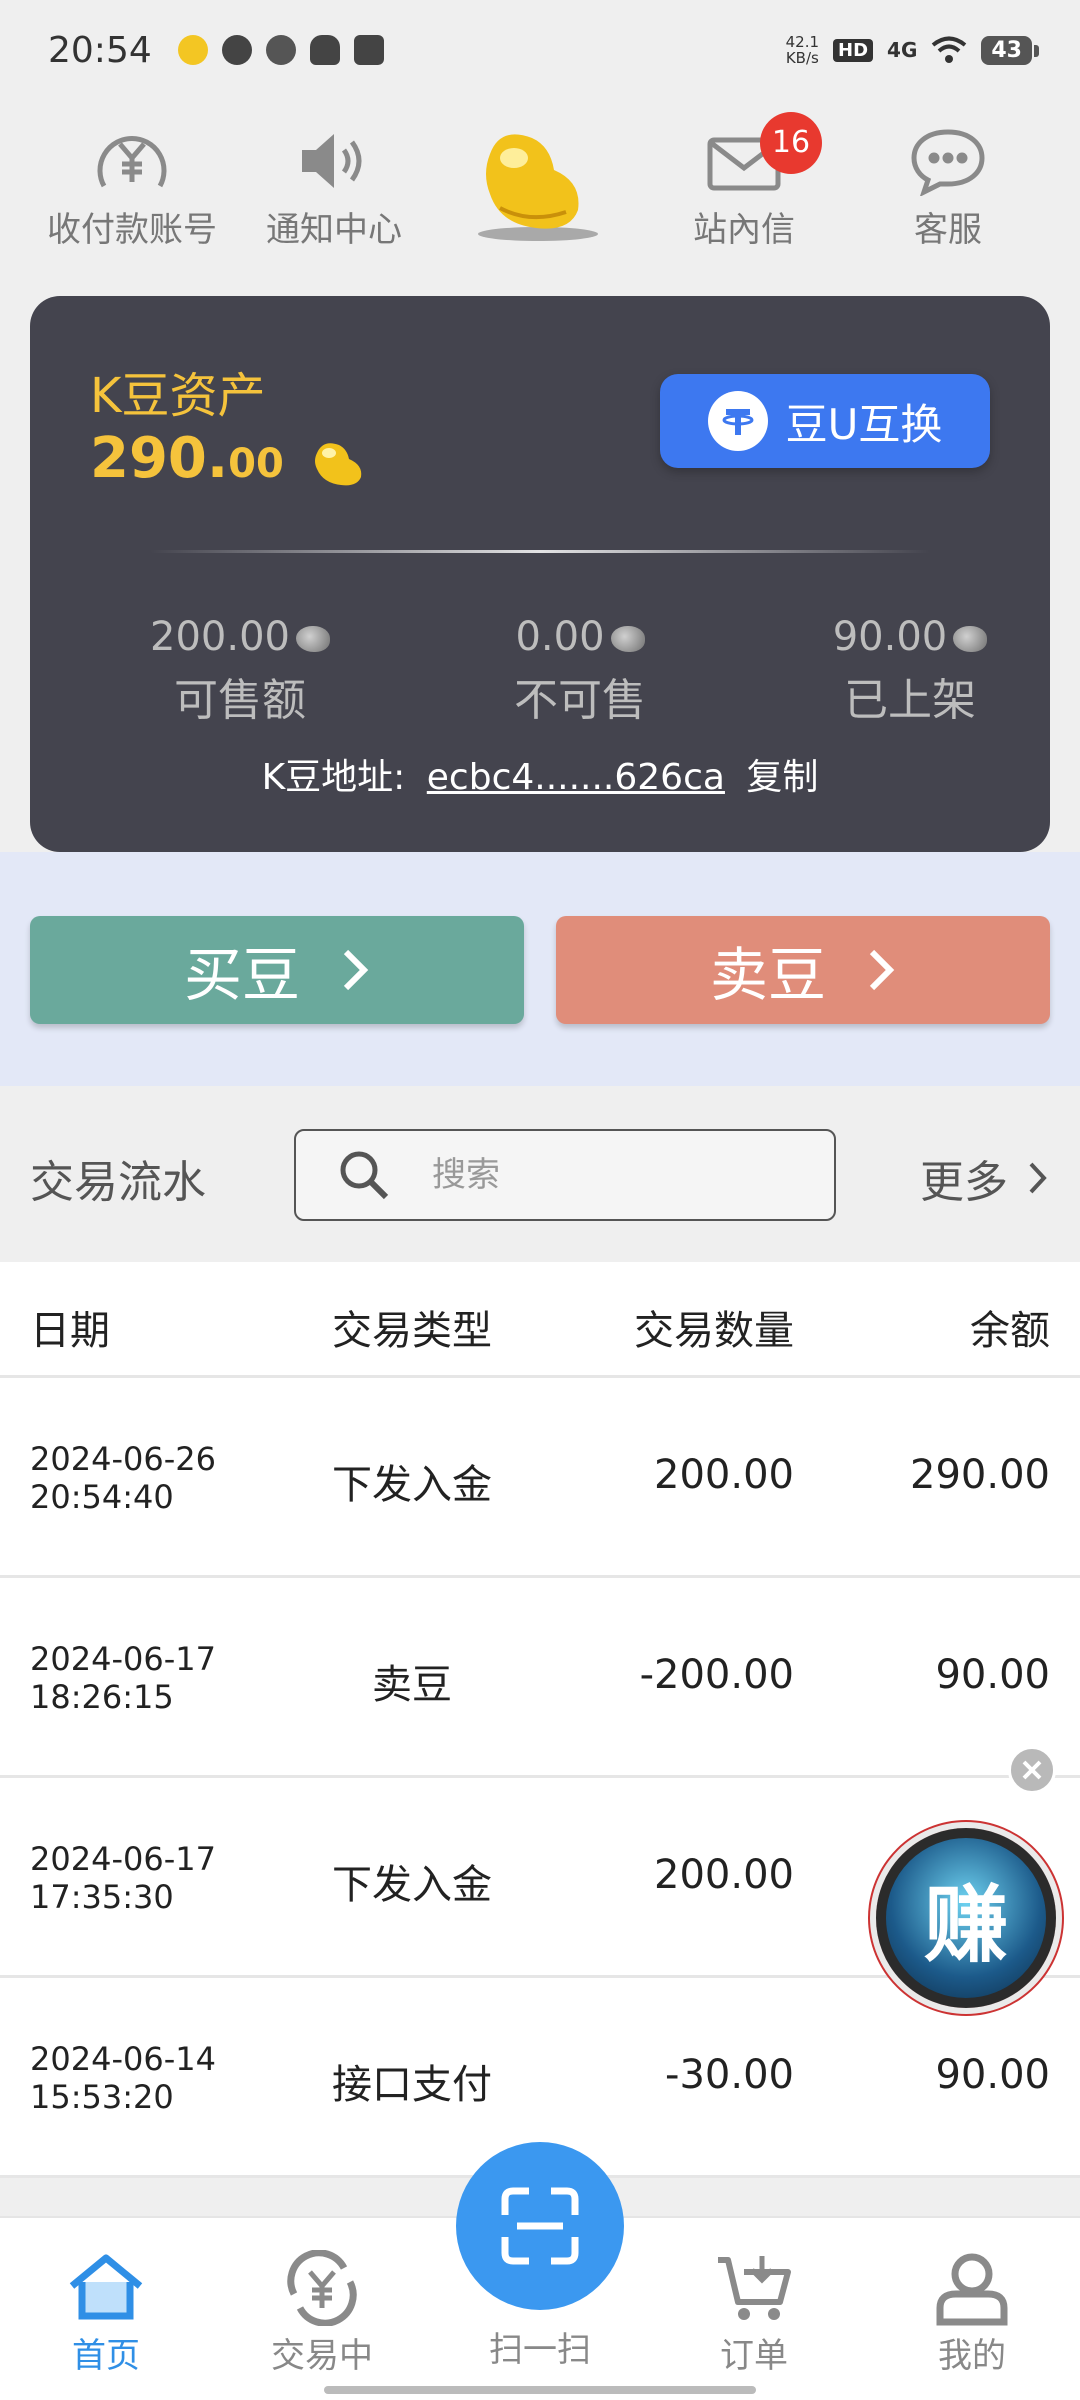 The width and height of the screenshot is (1080, 2400). Describe the element at coordinates (538, 187) in the screenshot. I see `golden-bean-logo` at that location.